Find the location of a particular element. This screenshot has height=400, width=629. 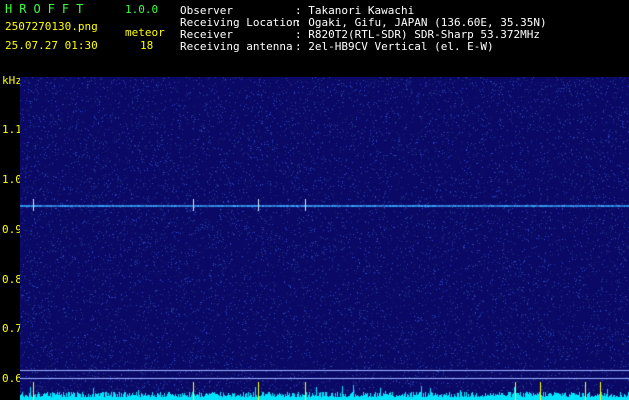

meteor-count: 18 is located at coordinates (147, 45).